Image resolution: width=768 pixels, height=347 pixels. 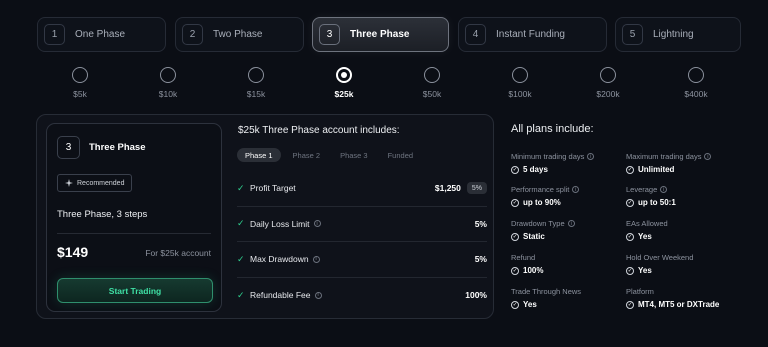 What do you see at coordinates (432, 75) in the screenshot?
I see `radio-50k` at bounding box center [432, 75].